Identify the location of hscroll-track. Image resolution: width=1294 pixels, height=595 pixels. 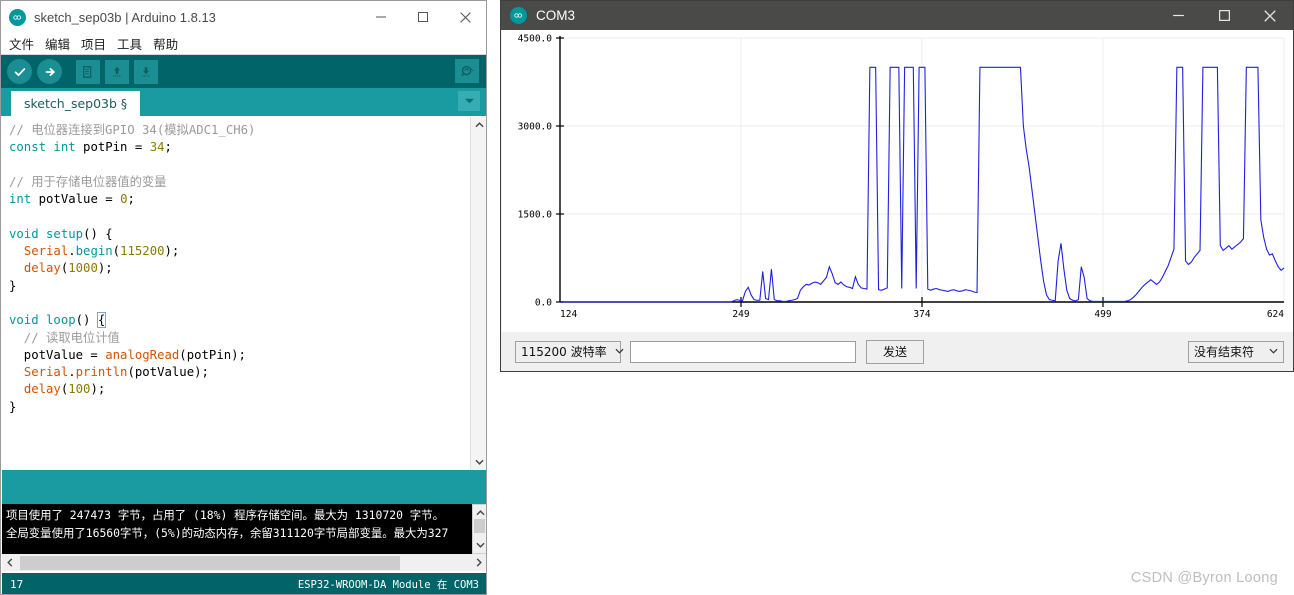
(244, 562).